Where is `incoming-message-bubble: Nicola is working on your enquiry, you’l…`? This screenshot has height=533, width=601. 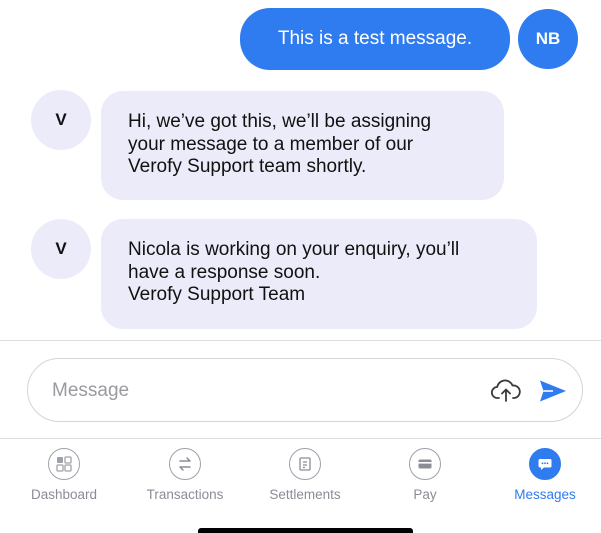
incoming-message-bubble: Nicola is working on your enquiry, you’l… is located at coordinates (319, 274).